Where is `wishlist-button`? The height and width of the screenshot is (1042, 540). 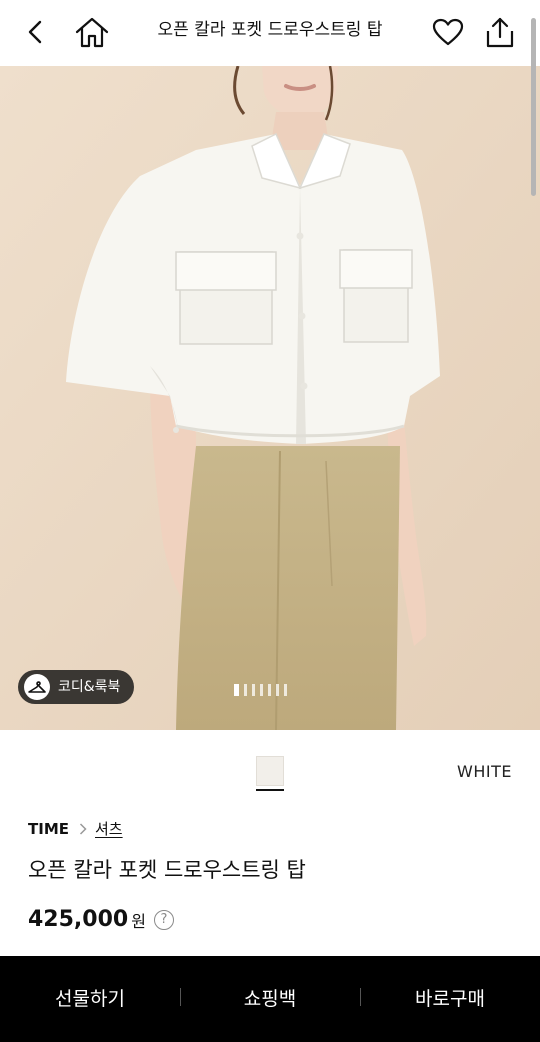 wishlist-button is located at coordinates (448, 32).